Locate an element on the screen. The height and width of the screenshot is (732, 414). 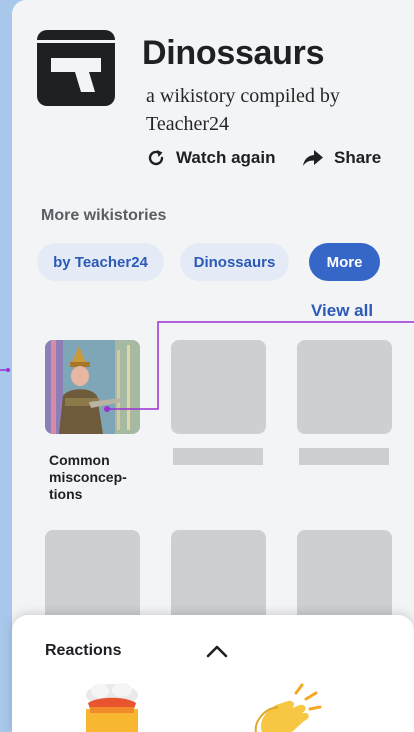
chevron-up-icon is located at coordinates (217, 651).